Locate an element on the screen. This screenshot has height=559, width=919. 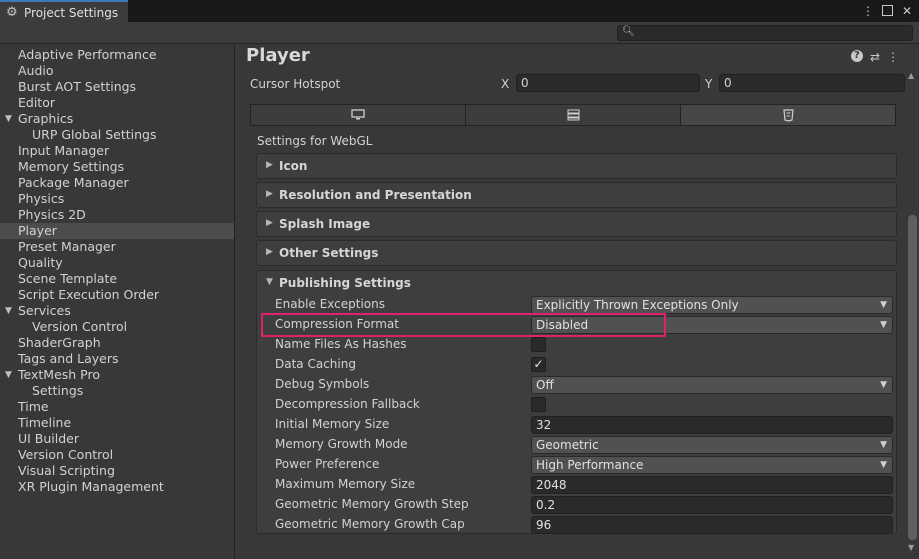
sidebar-item-burst-aot-settings: Burst AOT Settings is located at coordinates (117, 87).